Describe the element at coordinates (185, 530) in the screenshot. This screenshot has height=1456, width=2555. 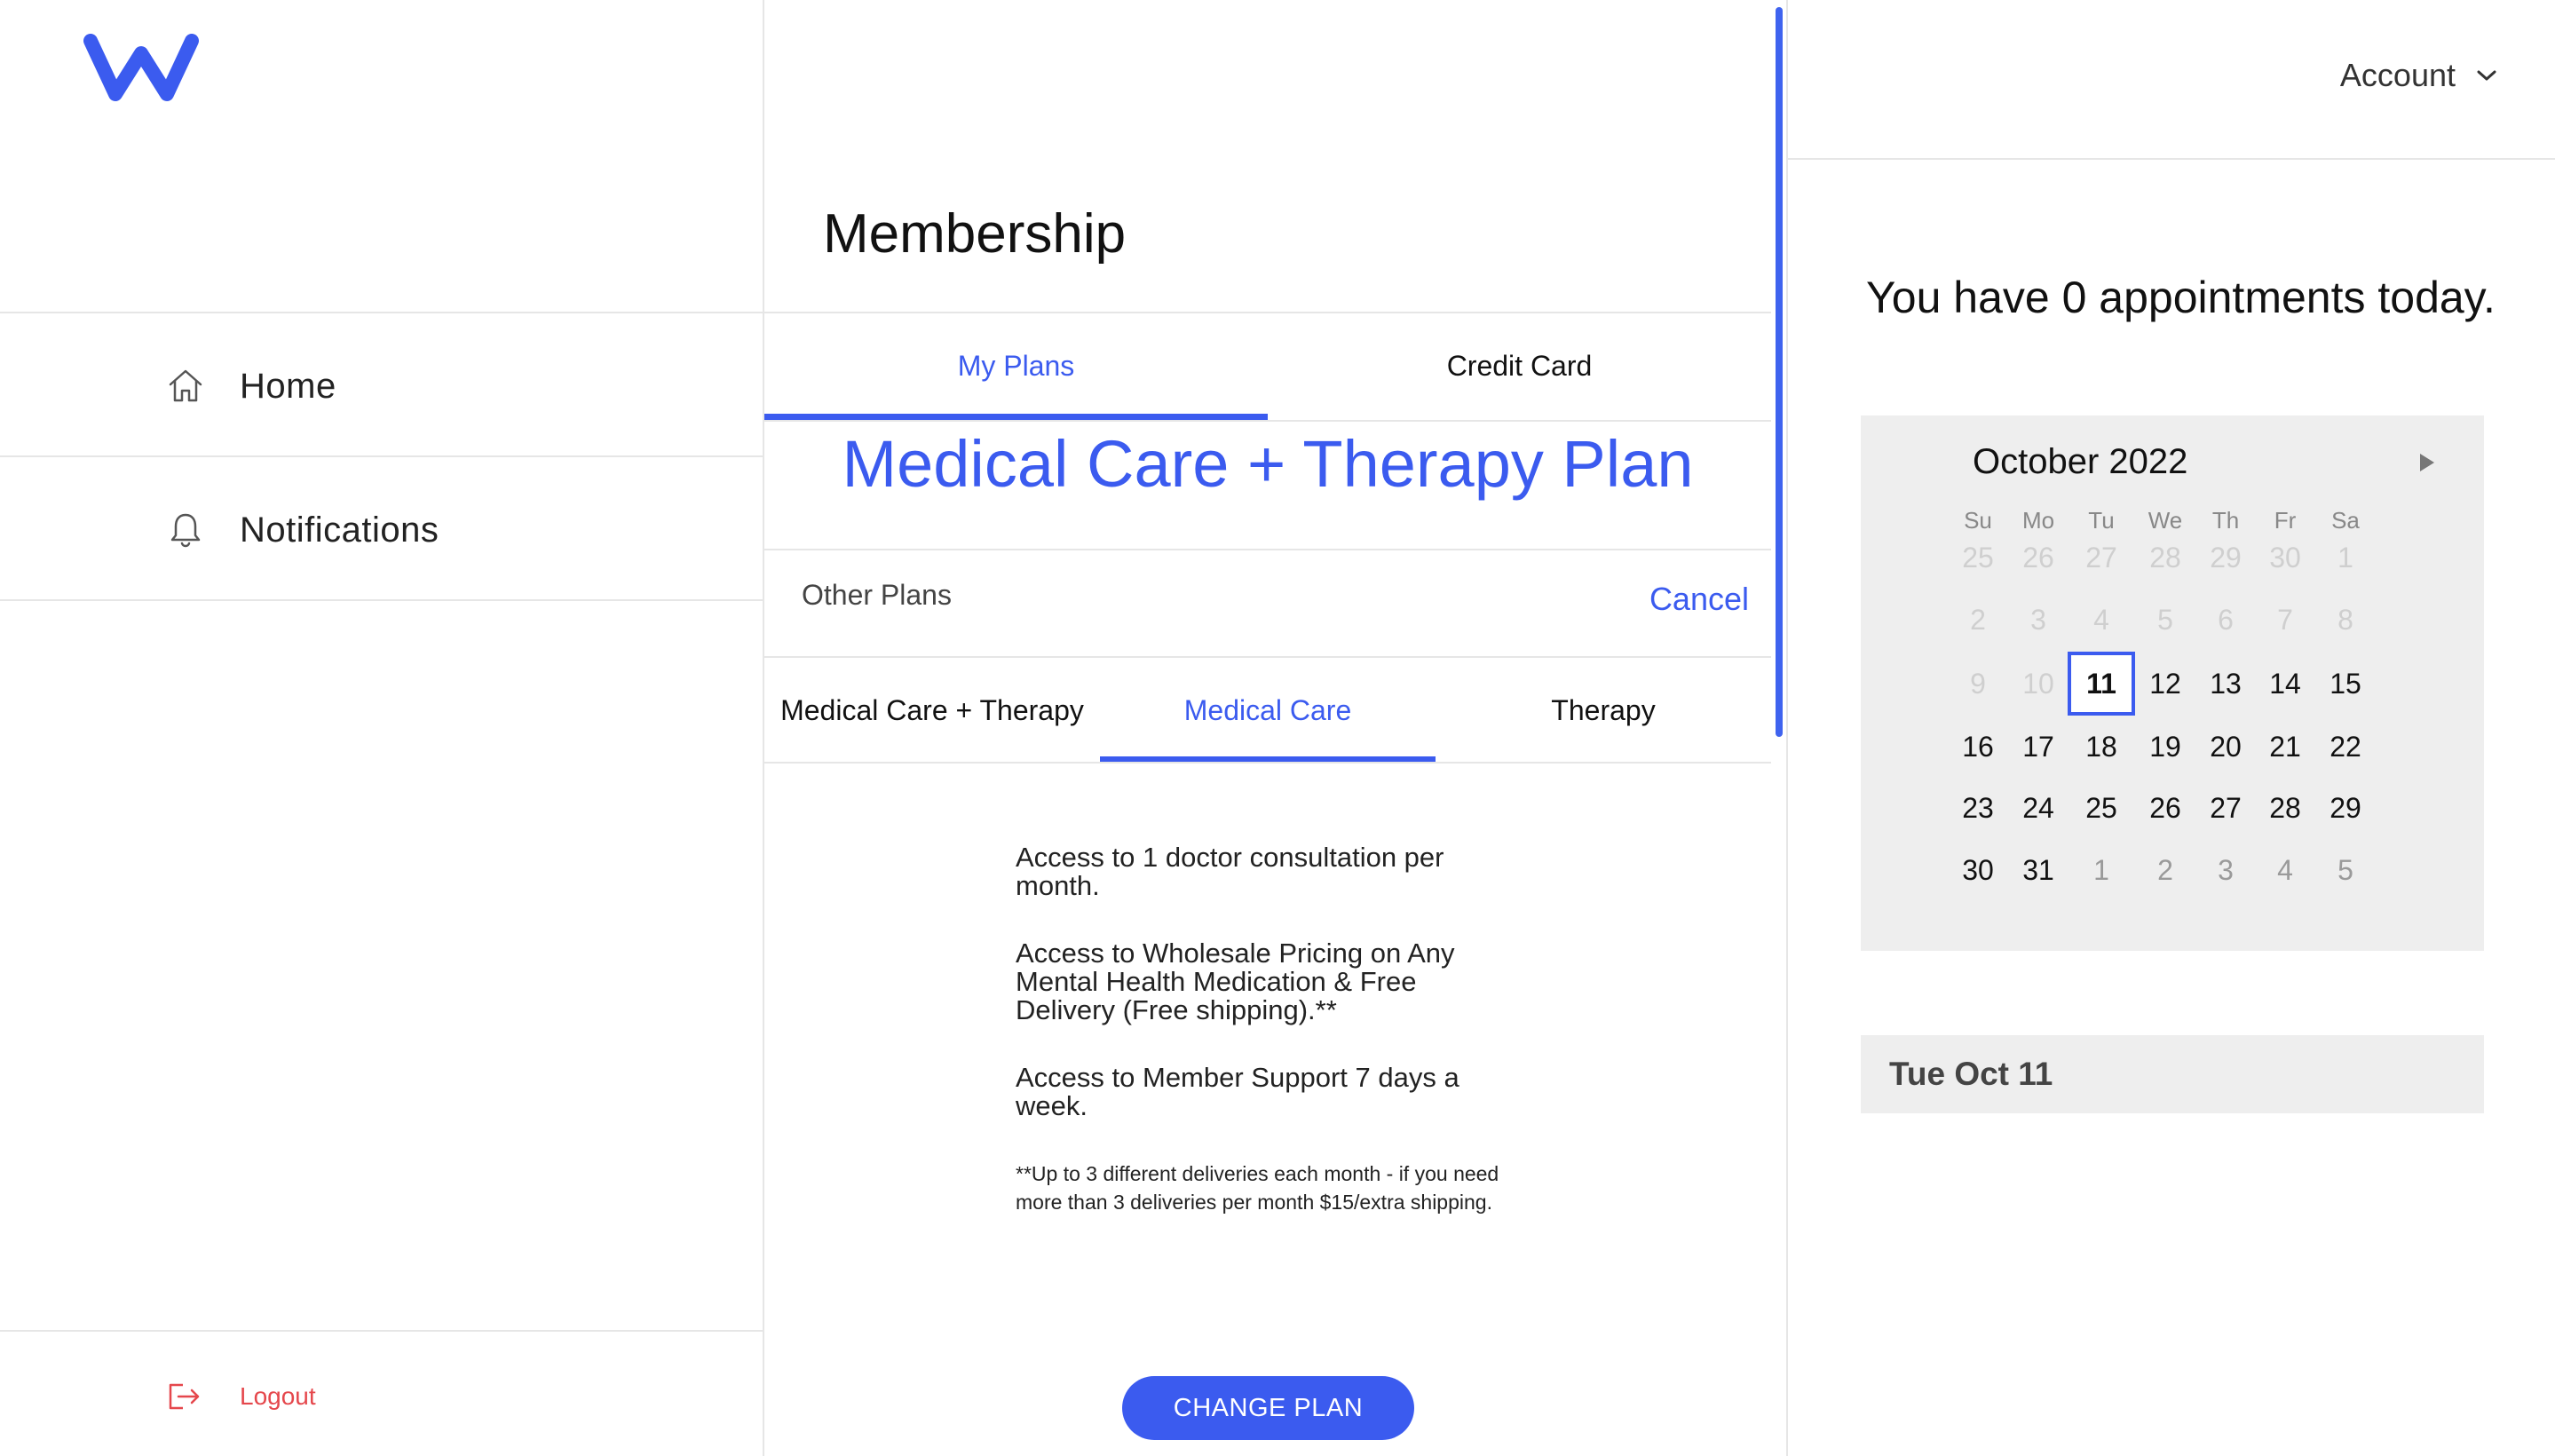
I see `bell-icon` at that location.